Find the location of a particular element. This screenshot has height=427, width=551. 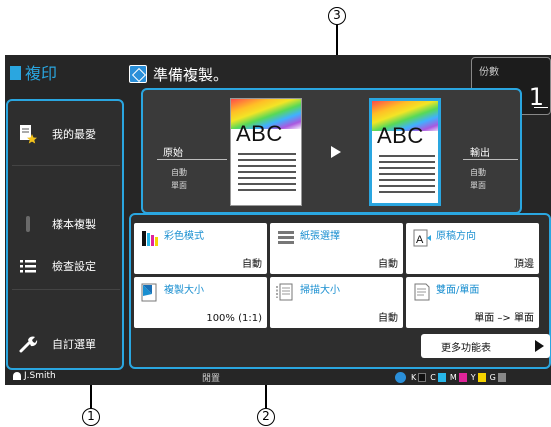

toner-label: M is located at coordinates (453, 377).